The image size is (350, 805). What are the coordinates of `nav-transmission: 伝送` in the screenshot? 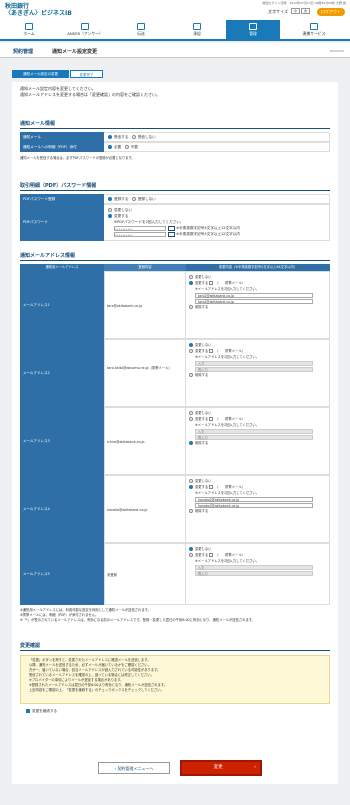 It's located at (141, 30).